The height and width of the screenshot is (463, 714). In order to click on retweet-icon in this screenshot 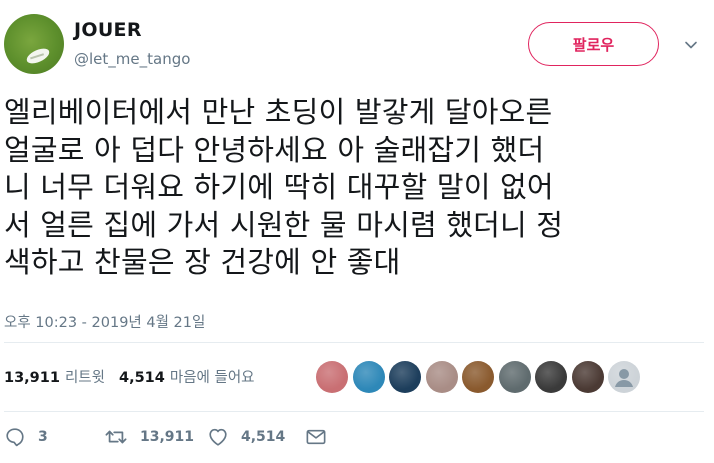, I will do `click(116, 437)`.